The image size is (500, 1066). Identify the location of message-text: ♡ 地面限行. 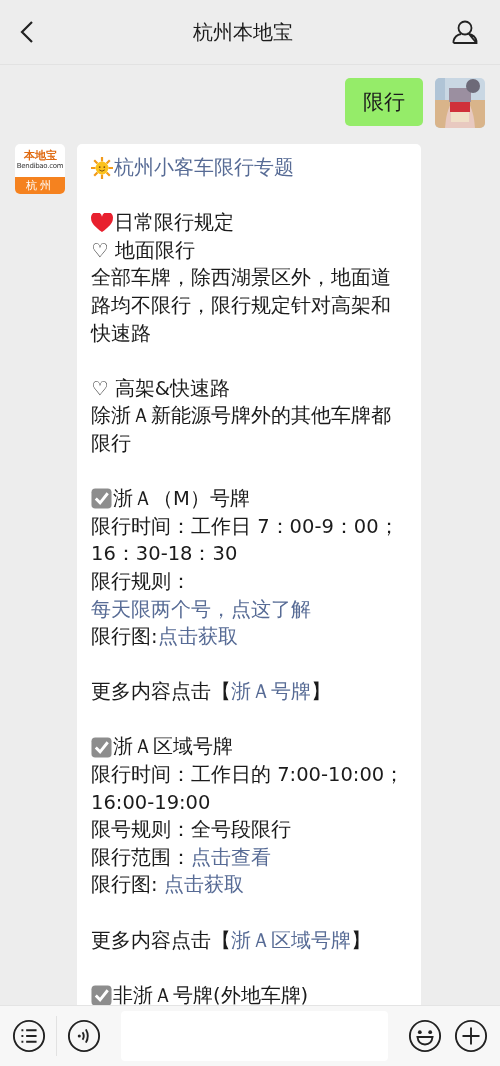
(143, 250).